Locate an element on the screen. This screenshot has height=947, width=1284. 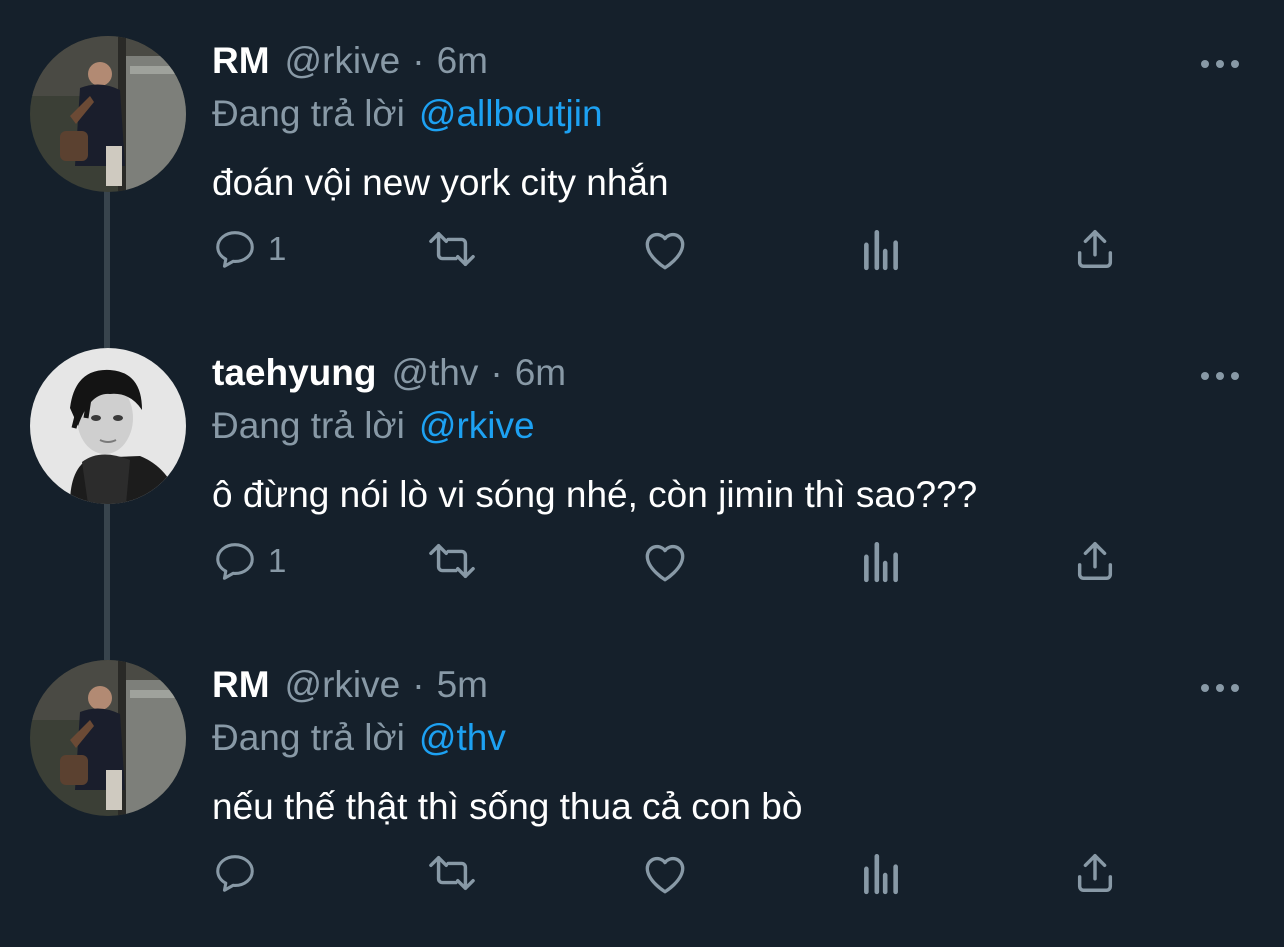
replying-target-link: @thv is located at coordinates (462, 737).